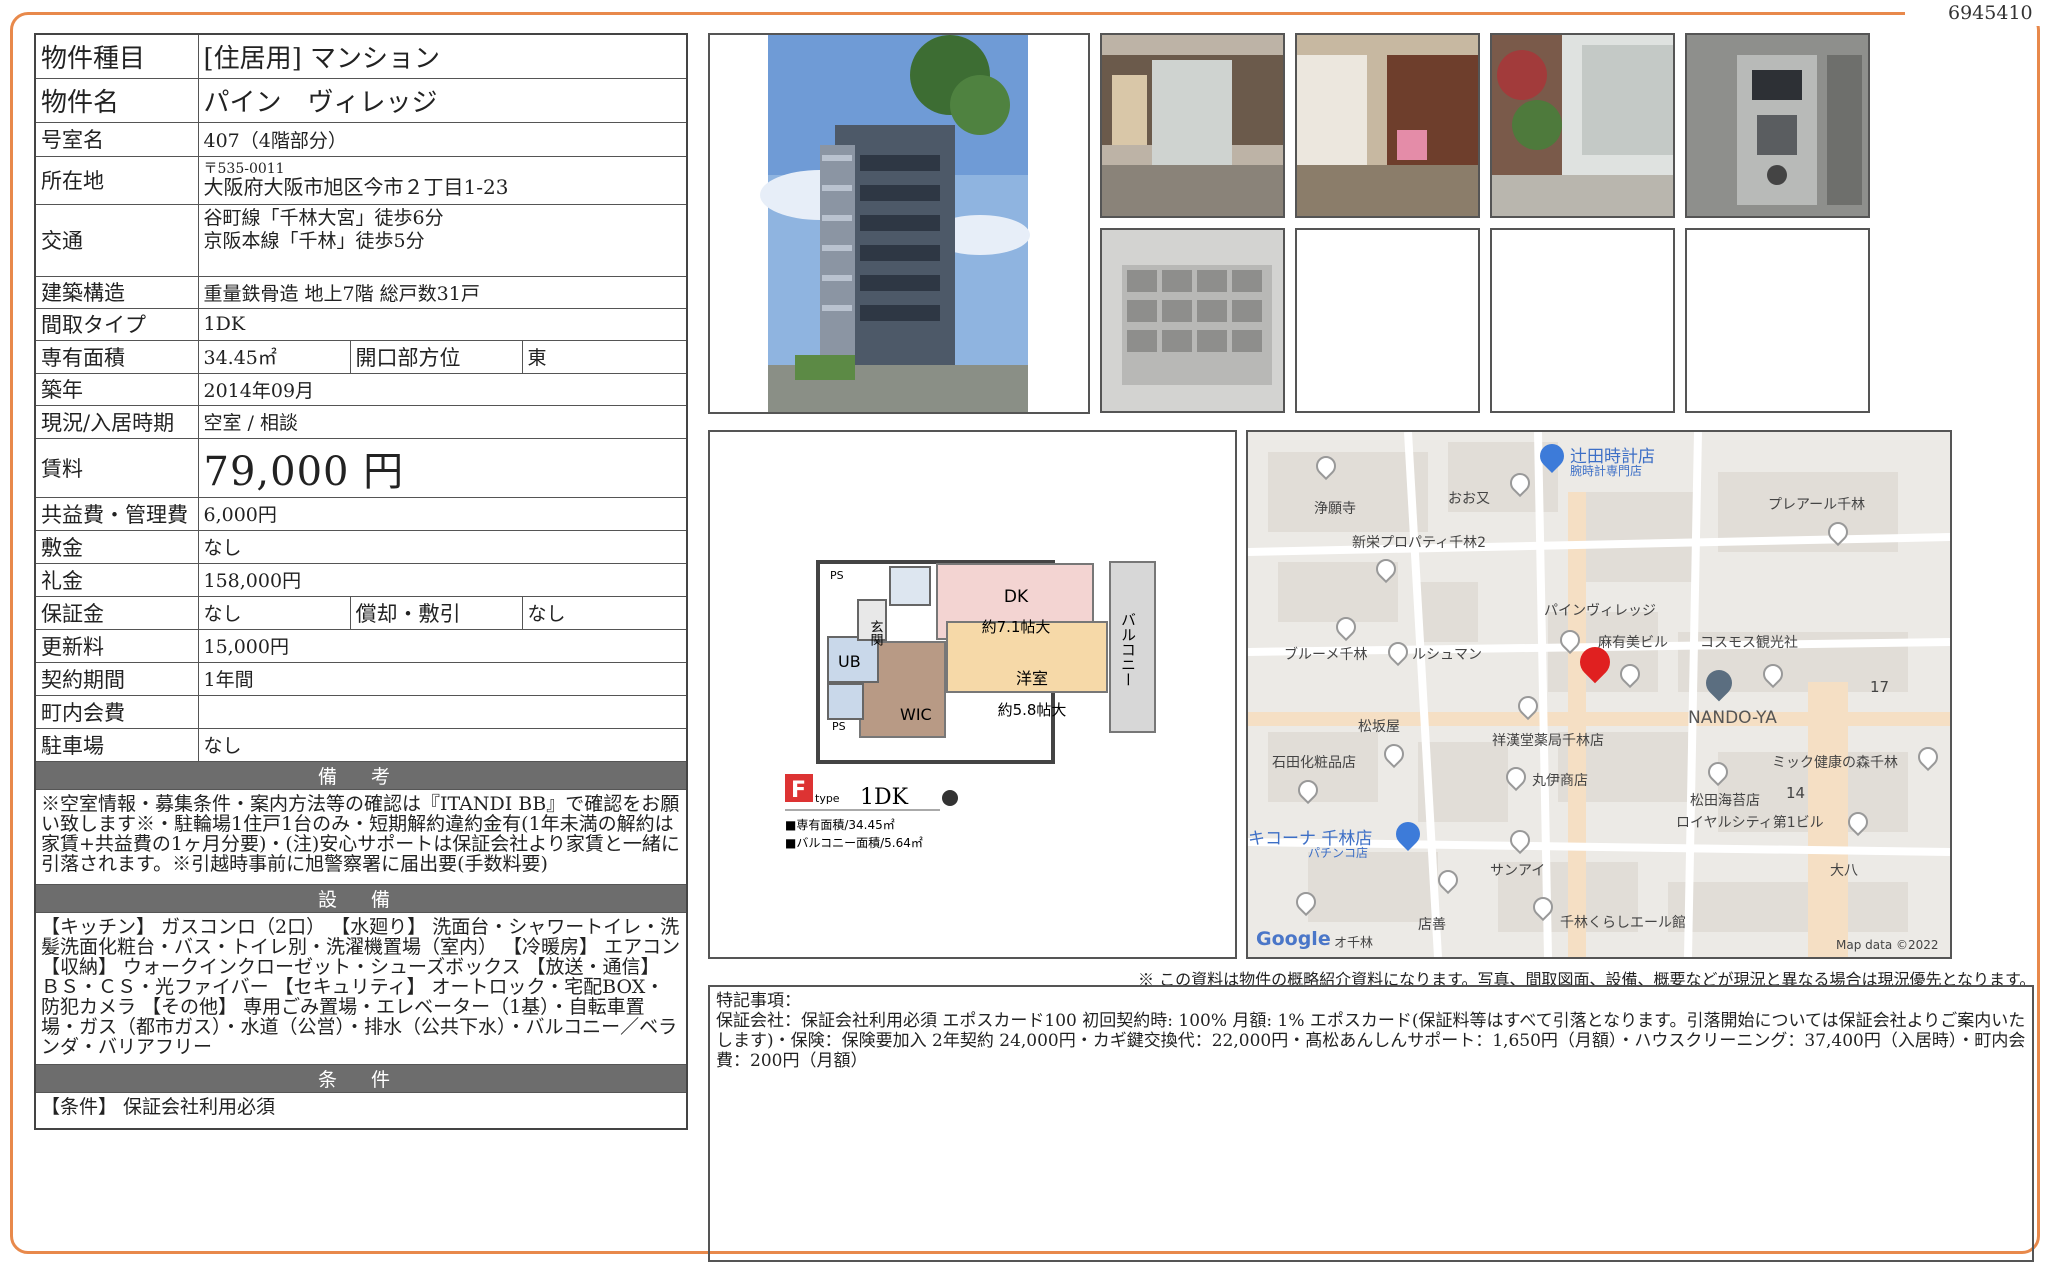 This screenshot has width=2056, height=1265. I want to click on access-line-1: 谷町線「千林大宮」徒歩6分, so click(323, 217).